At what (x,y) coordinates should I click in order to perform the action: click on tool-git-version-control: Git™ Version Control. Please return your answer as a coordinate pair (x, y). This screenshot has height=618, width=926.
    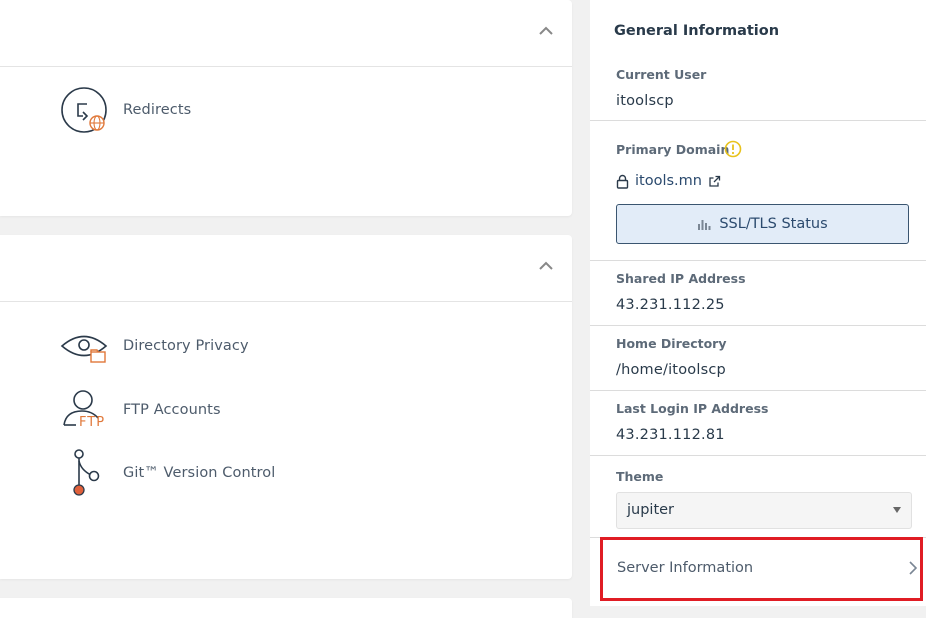
    Looking at the image, I should click on (167, 473).